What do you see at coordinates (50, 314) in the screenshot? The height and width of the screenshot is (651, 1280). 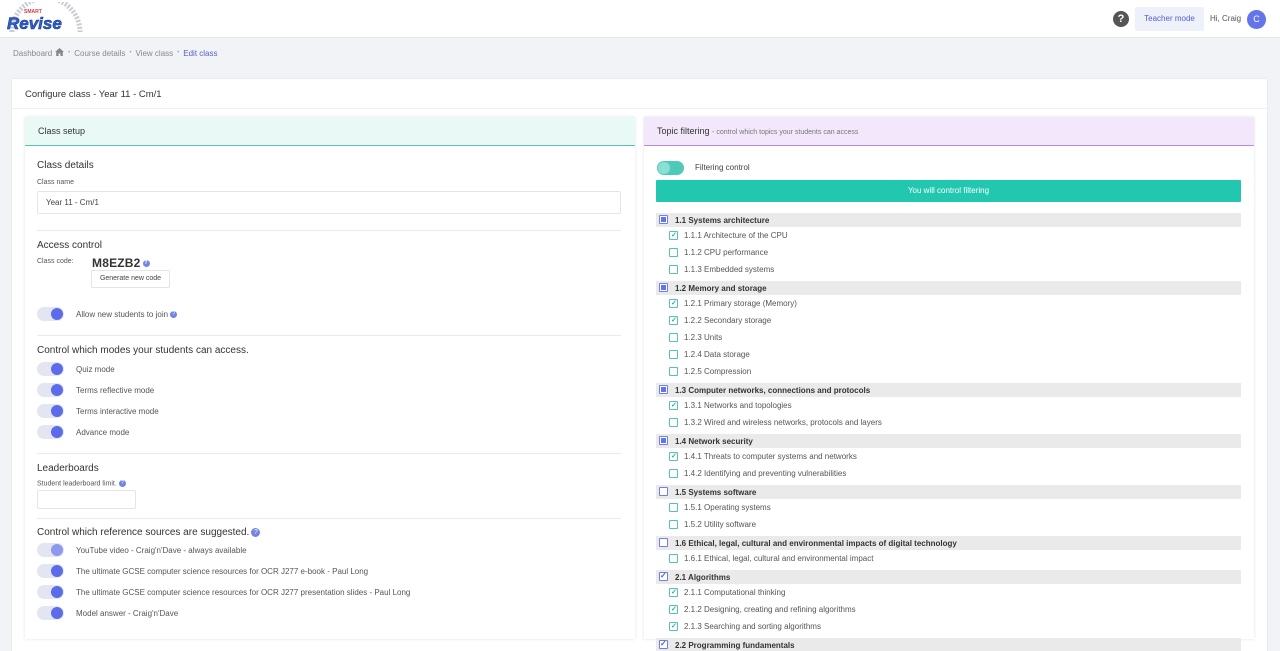 I see `allow-new-students-toggle` at bounding box center [50, 314].